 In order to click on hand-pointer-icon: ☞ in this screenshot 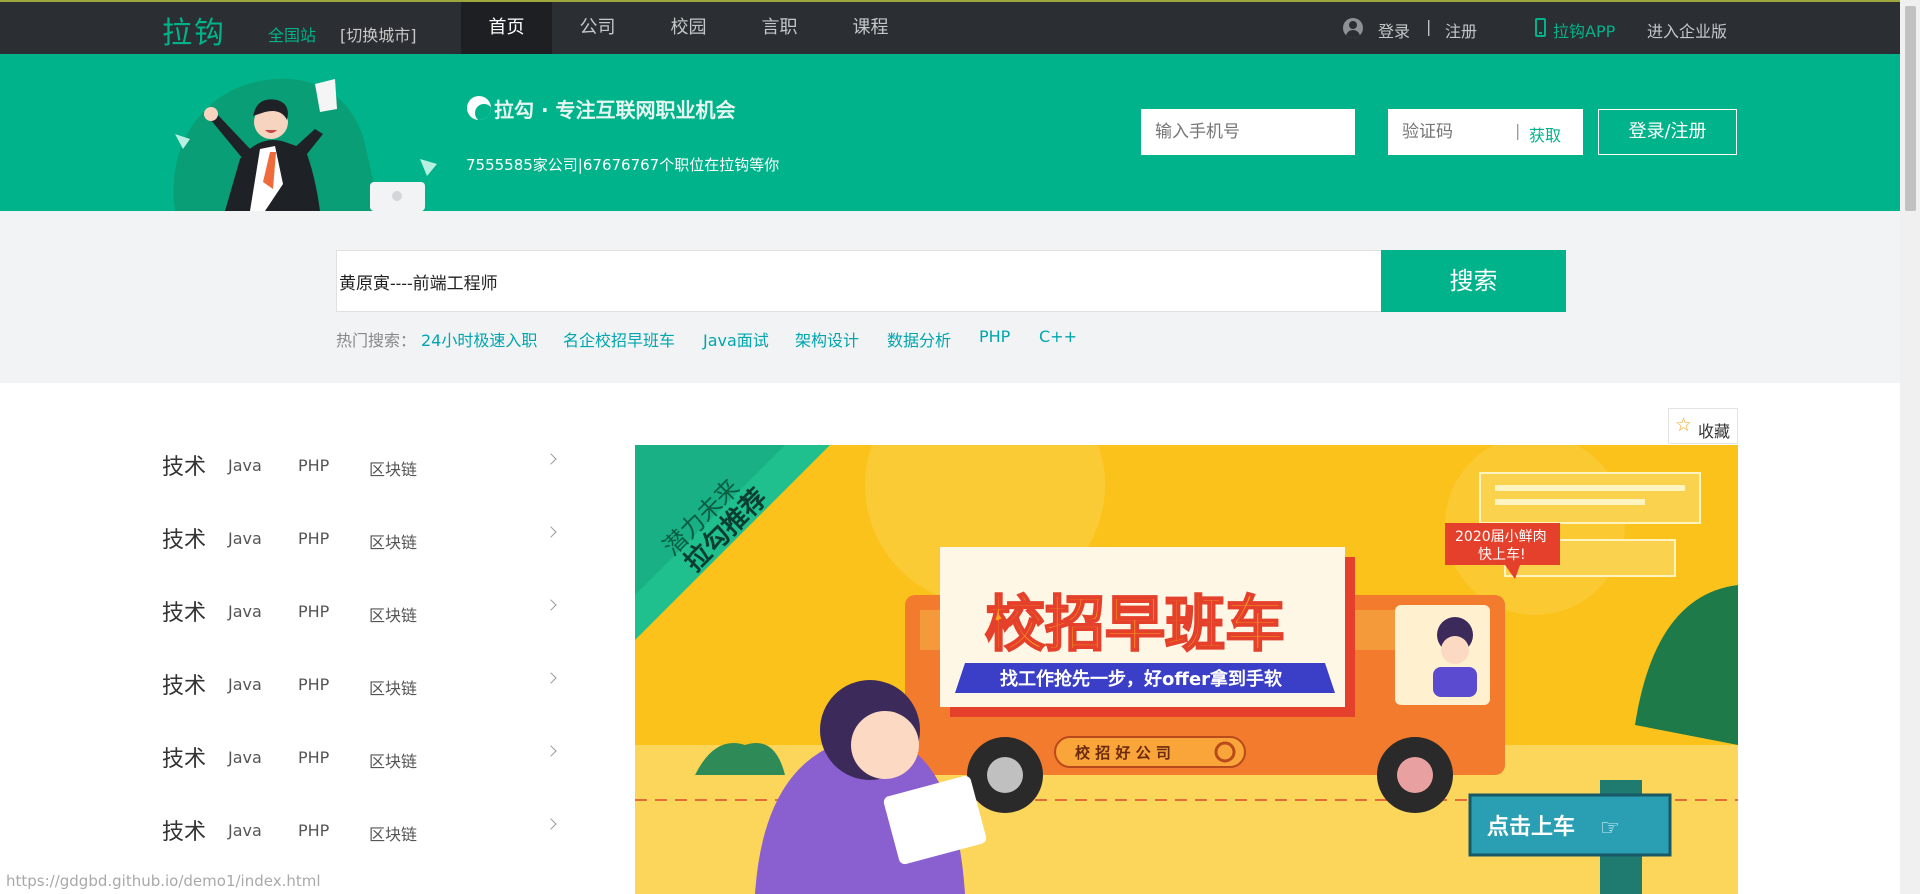, I will do `click(1610, 828)`.